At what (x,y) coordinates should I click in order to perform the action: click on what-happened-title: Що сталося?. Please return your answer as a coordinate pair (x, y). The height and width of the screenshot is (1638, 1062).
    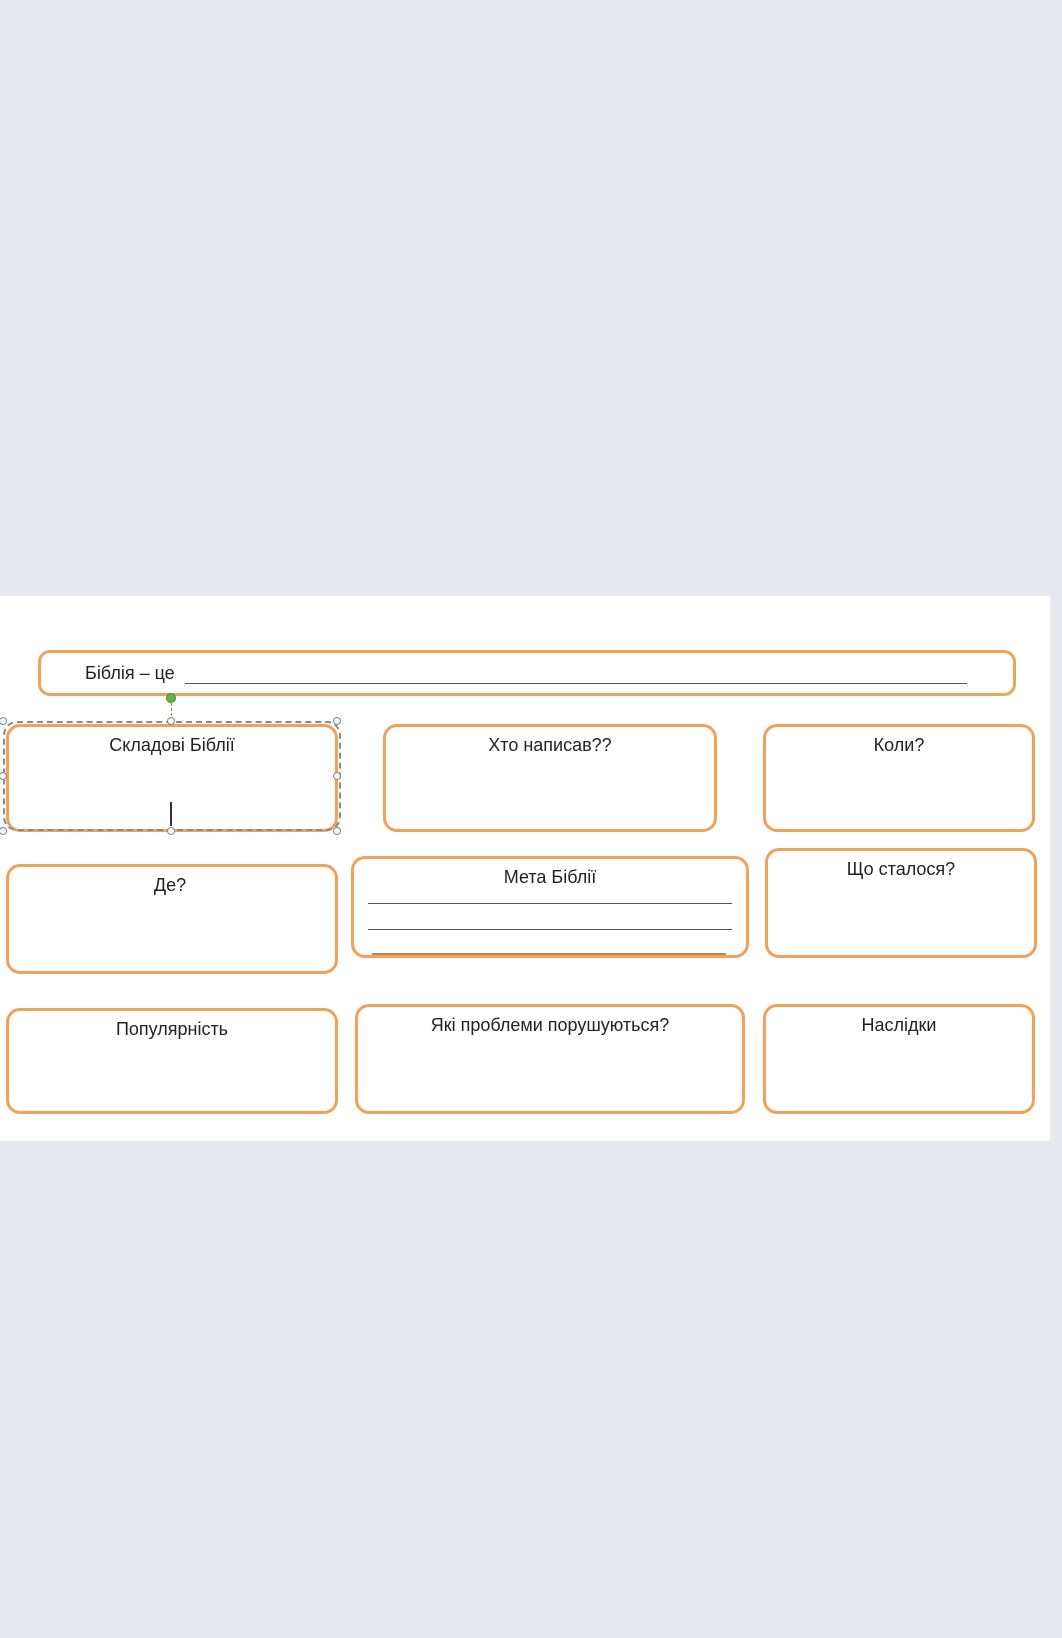
    Looking at the image, I should click on (901, 869).